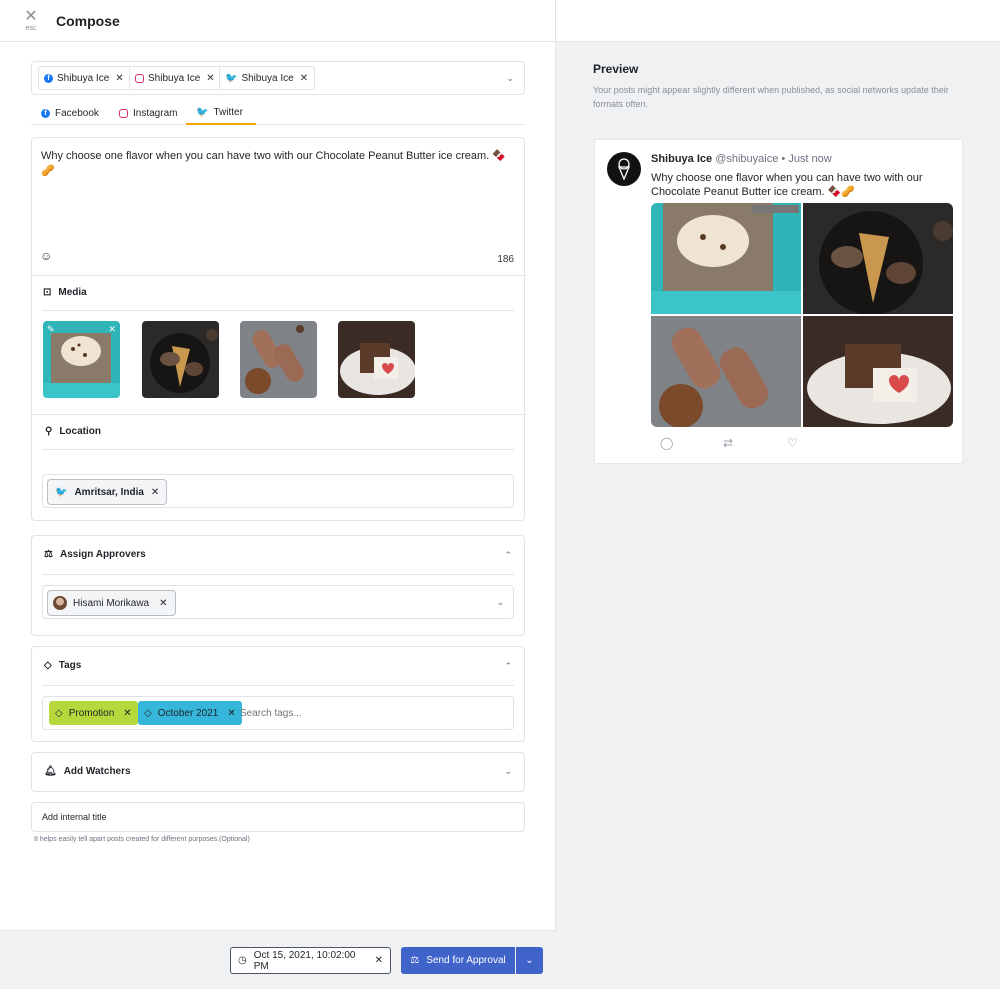 The image size is (1000, 989). Describe the element at coordinates (747, 159) in the screenshot. I see `tweet-handle: @shibuyaice` at that location.